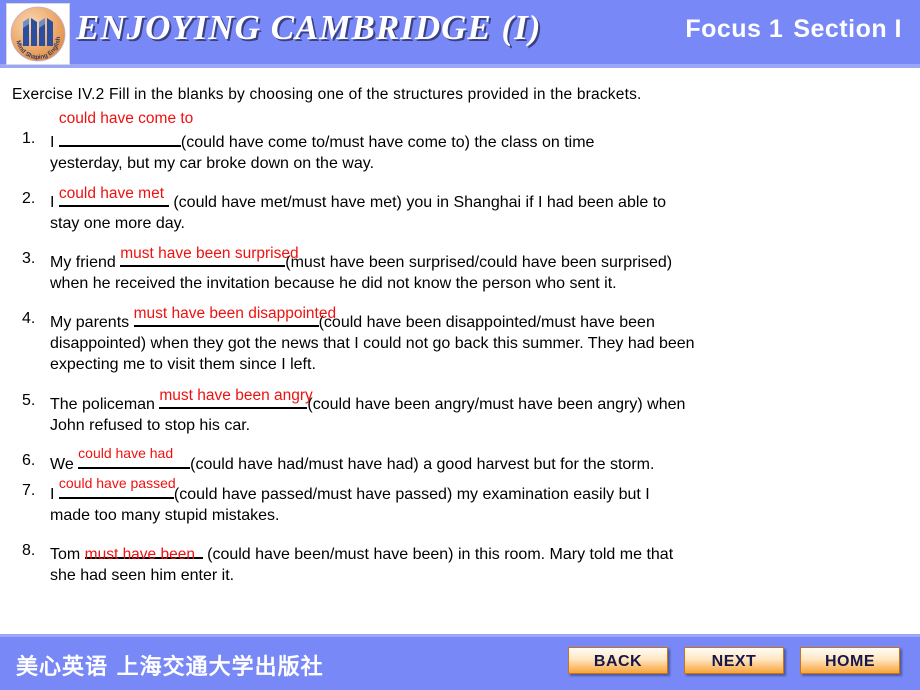  What do you see at coordinates (64, 464) in the screenshot?
I see `question-text-before: We` at bounding box center [64, 464].